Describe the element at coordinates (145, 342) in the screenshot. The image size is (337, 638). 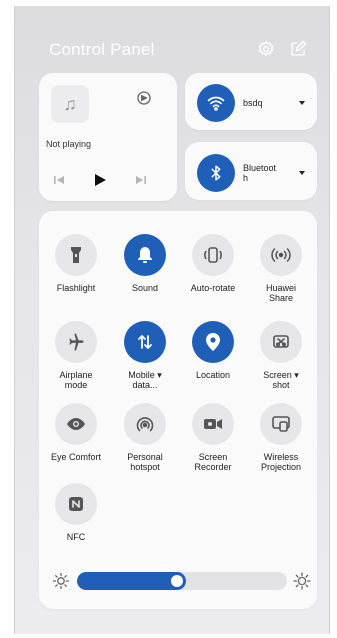
I see `mobile-data-icon` at that location.